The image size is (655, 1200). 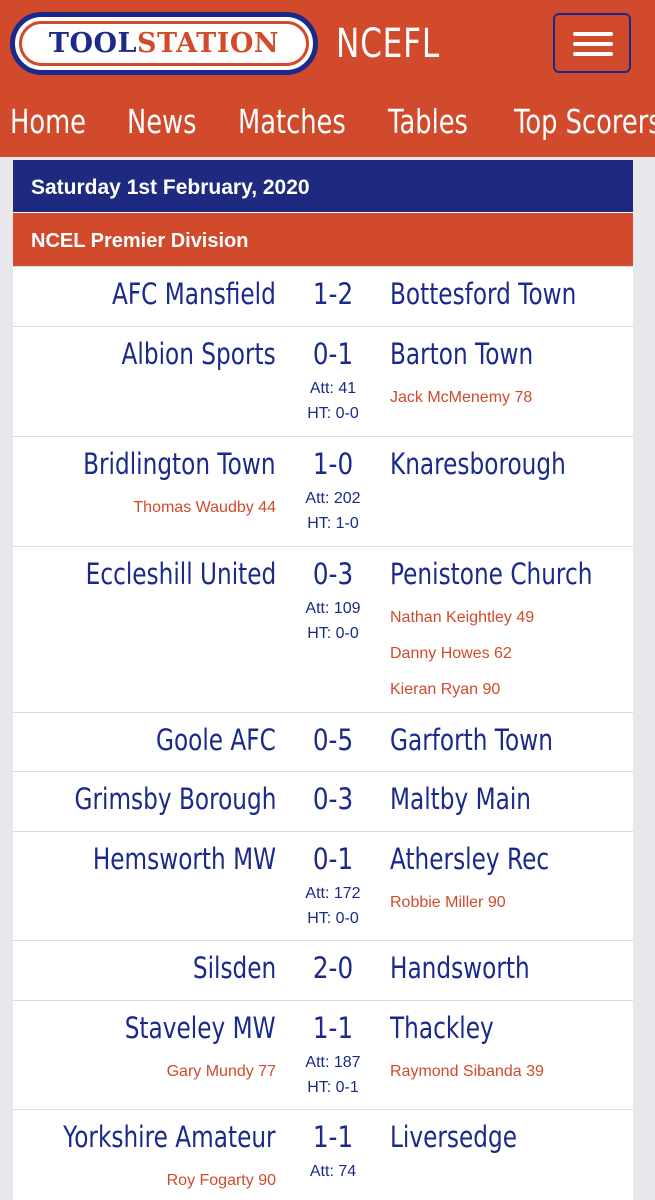 What do you see at coordinates (194, 294) in the screenshot?
I see `home-team: AFC Mansfield` at bounding box center [194, 294].